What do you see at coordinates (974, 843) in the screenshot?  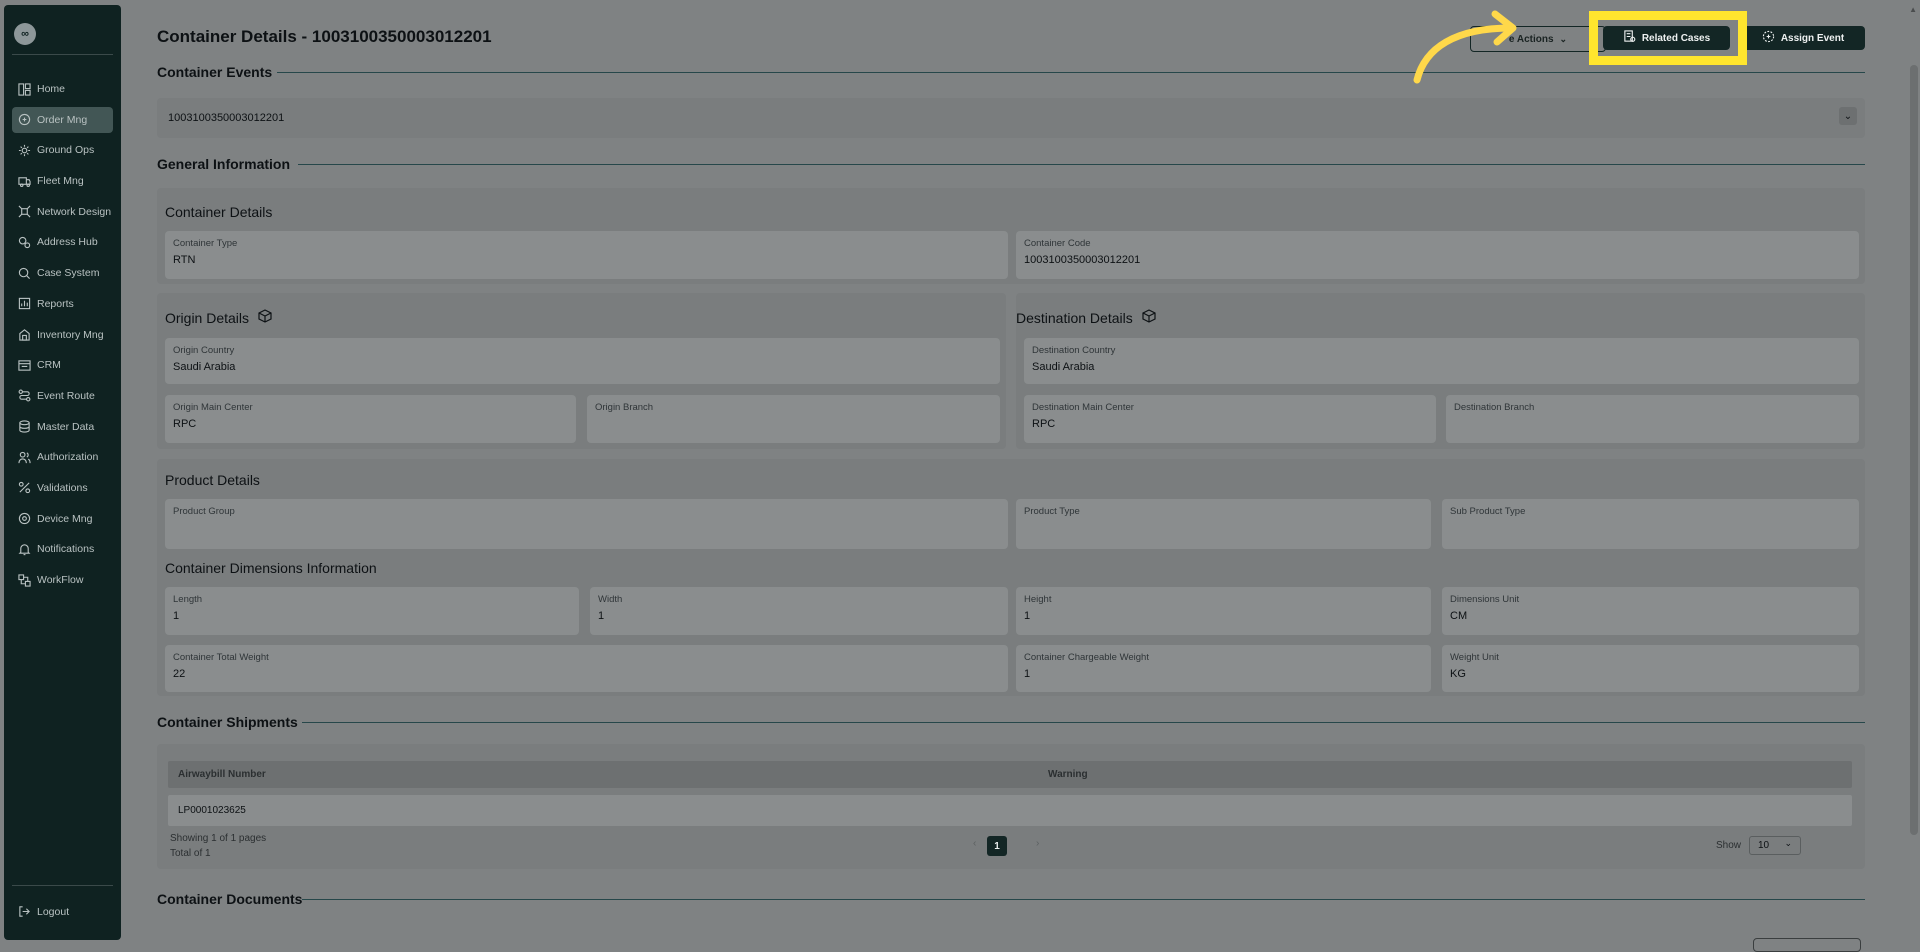 I see `prev-page-icon: ‹` at bounding box center [974, 843].